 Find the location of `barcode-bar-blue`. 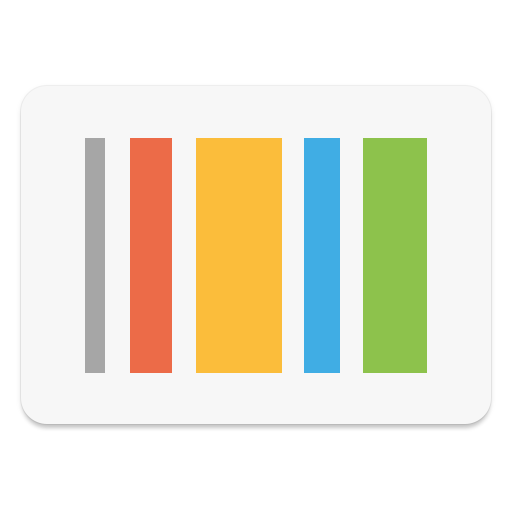

barcode-bar-blue is located at coordinates (322, 255).